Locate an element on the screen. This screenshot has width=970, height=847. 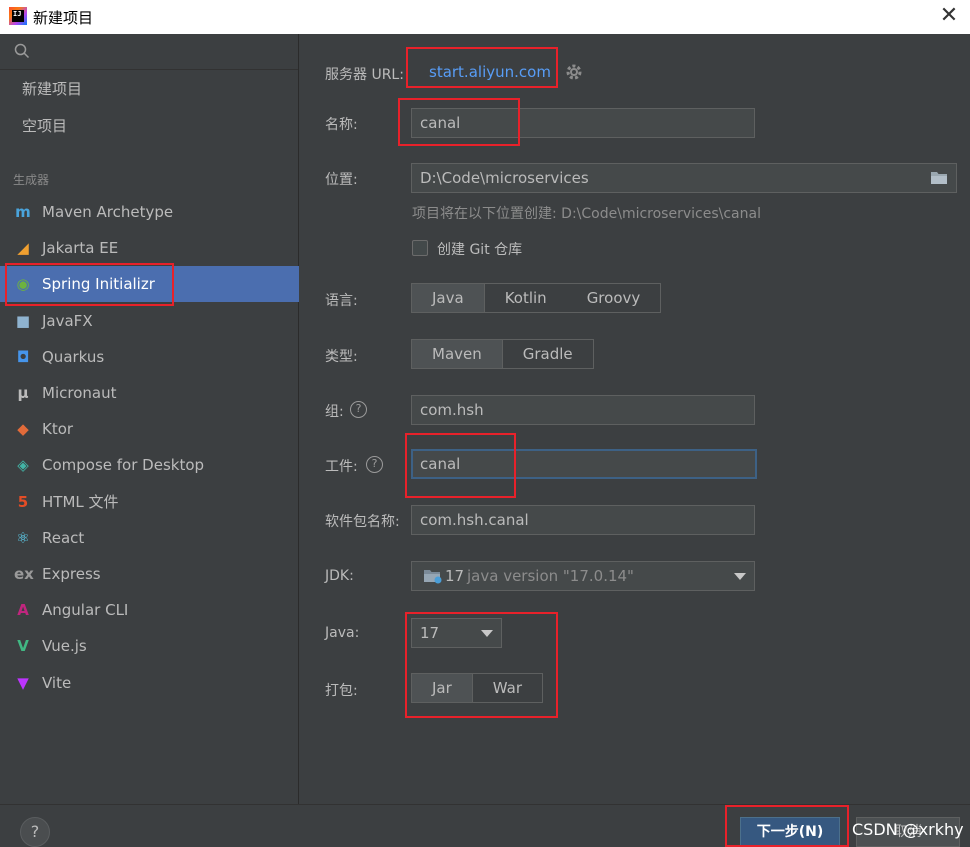
artifact-label: 工件: is located at coordinates (341, 467).